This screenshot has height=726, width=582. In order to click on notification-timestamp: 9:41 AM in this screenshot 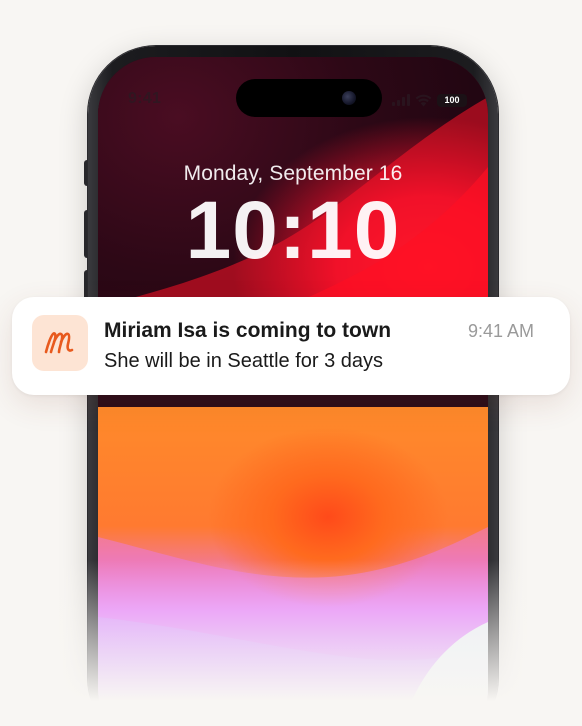, I will do `click(500, 331)`.